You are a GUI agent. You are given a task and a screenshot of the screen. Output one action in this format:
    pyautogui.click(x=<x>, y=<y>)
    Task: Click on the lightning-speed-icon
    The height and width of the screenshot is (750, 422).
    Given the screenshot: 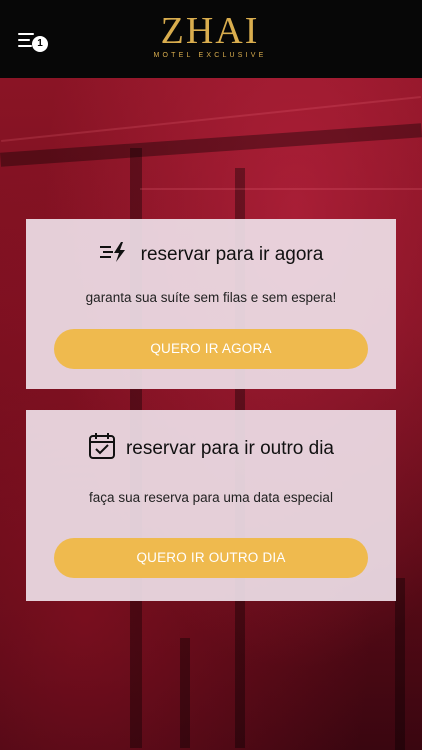 What is the action you would take?
    pyautogui.click(x=115, y=254)
    